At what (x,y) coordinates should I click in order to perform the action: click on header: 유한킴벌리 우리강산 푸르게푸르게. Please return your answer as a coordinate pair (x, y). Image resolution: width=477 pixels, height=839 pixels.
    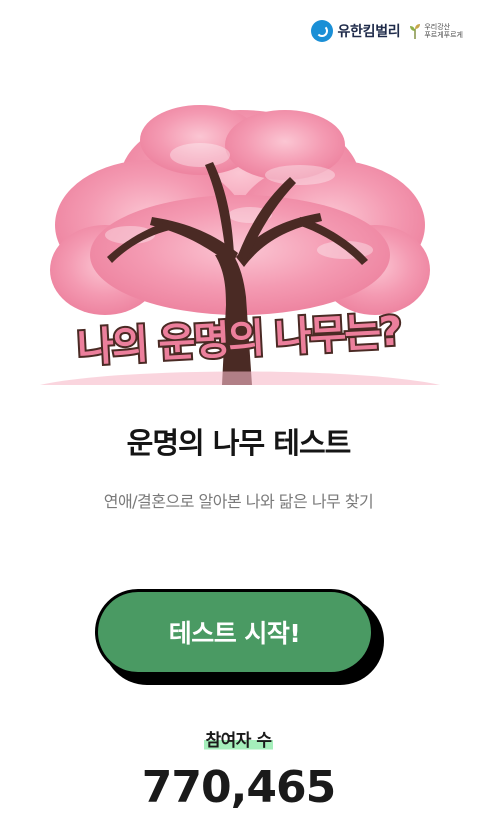
    Looking at the image, I should click on (387, 31).